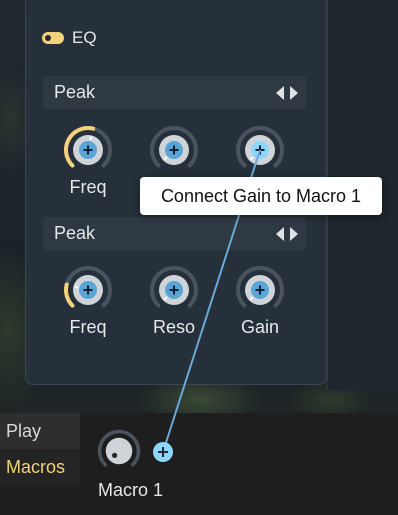 This screenshot has height=515, width=398. Describe the element at coordinates (84, 37) in the screenshot. I see `eq-title: EQ` at that location.